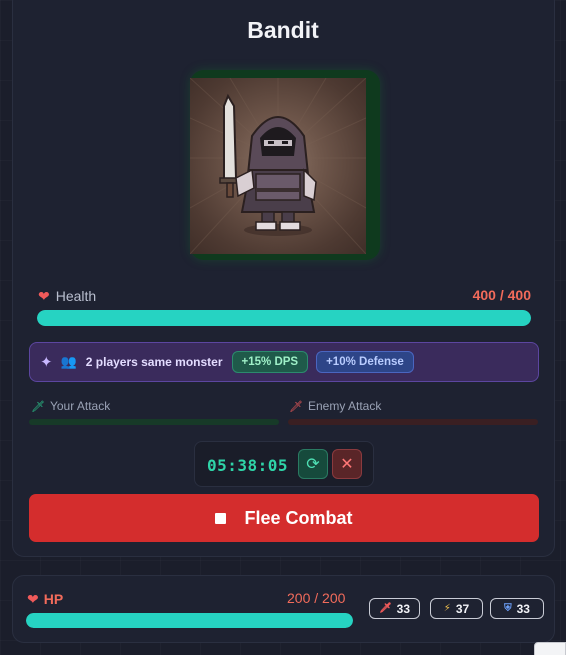  I want to click on defense-stat-value: 33, so click(523, 608).